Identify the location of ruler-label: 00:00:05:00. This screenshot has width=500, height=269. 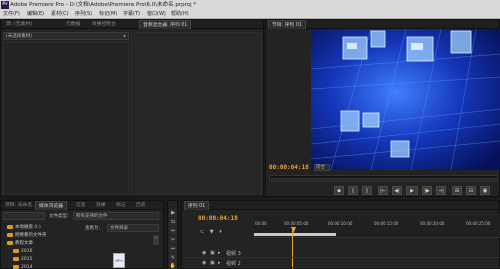
(296, 223).